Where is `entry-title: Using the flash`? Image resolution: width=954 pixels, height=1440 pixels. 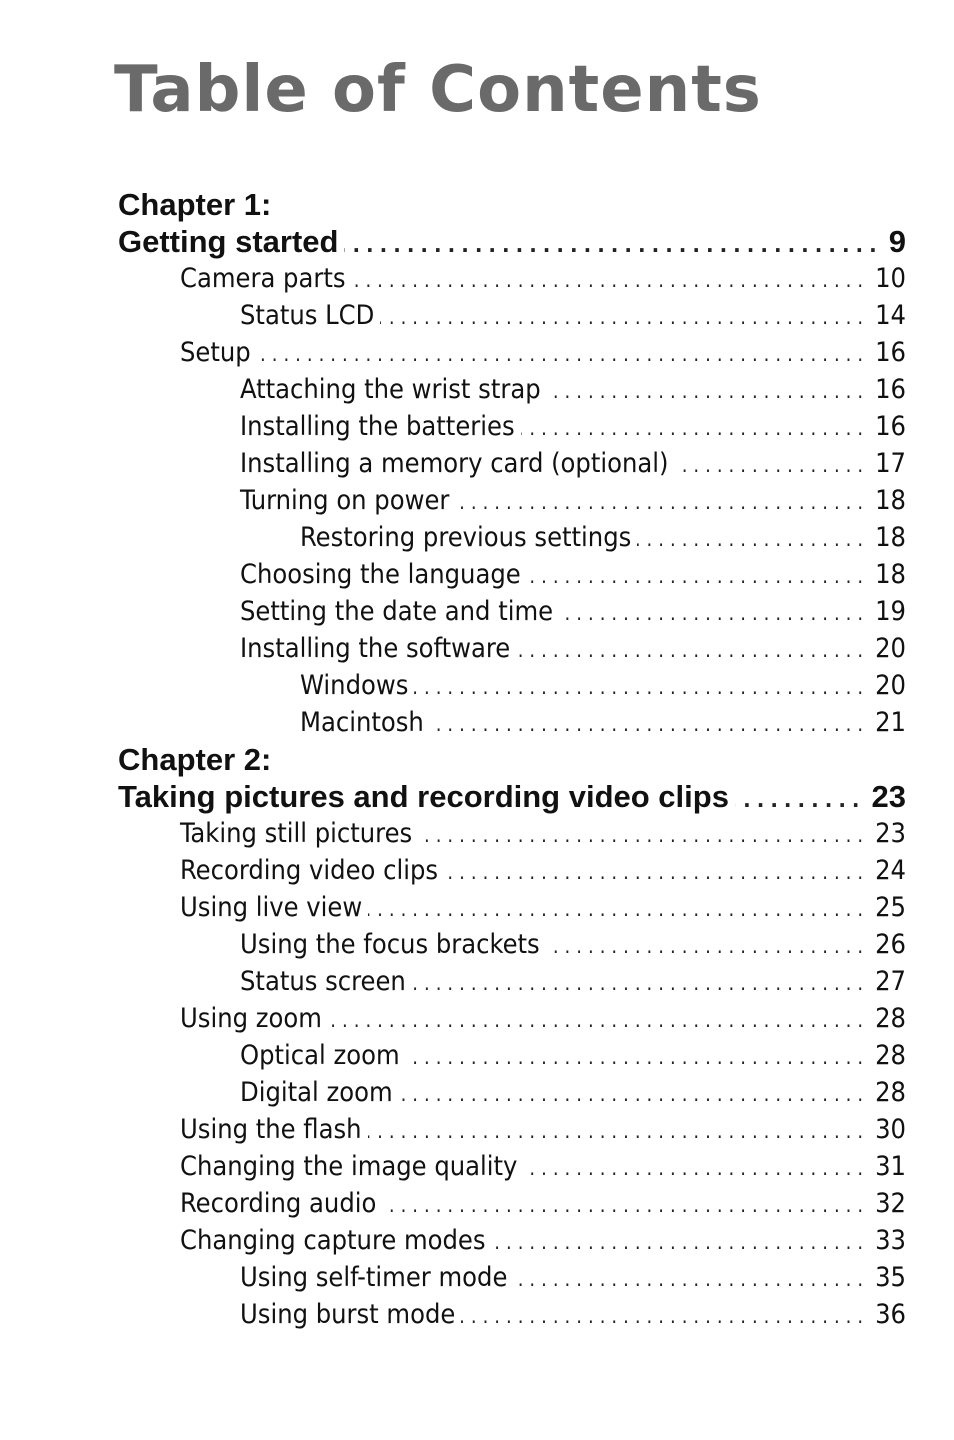 entry-title: Using the flash is located at coordinates (271, 1129).